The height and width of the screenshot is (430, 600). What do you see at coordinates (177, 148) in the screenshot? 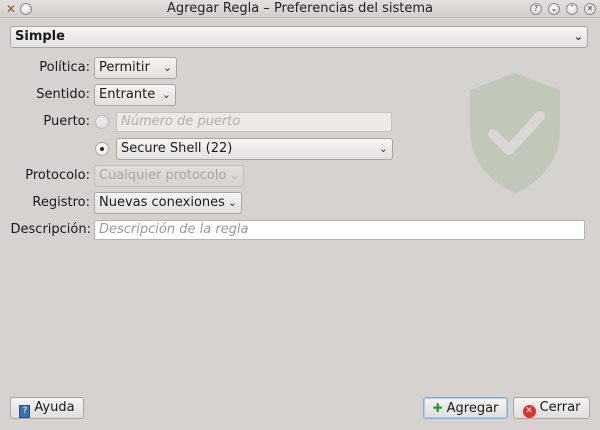
I see `port-service-value: Secure Shell (22)` at bounding box center [177, 148].